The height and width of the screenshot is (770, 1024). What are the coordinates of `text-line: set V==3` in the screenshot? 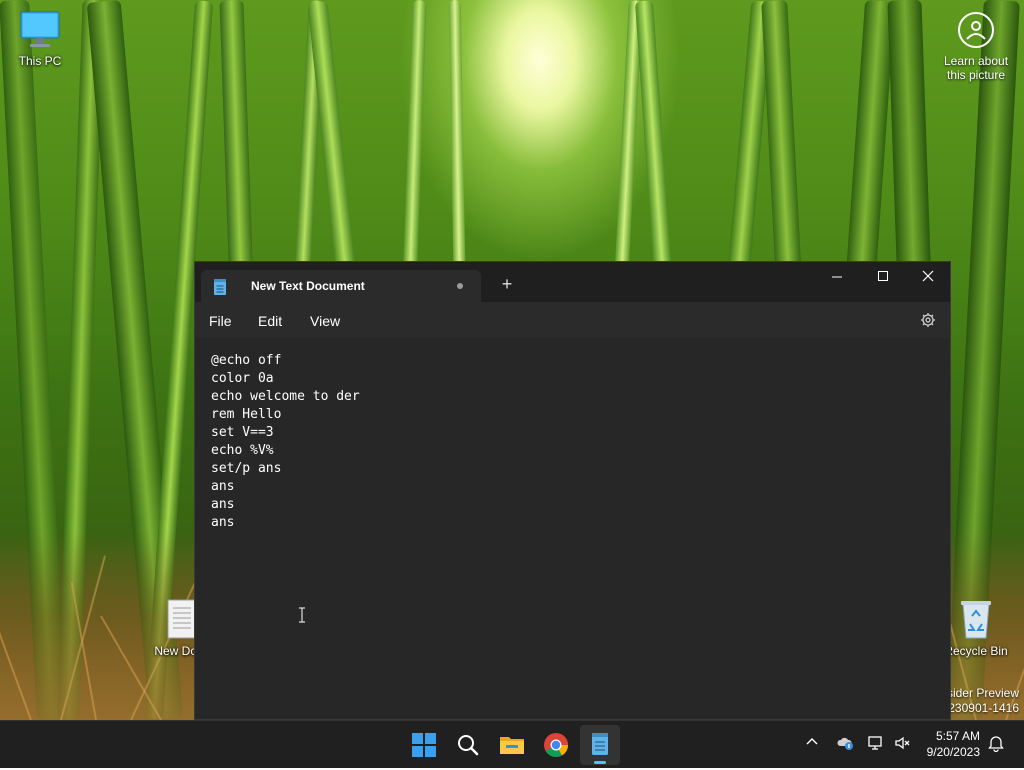 It's located at (242, 432).